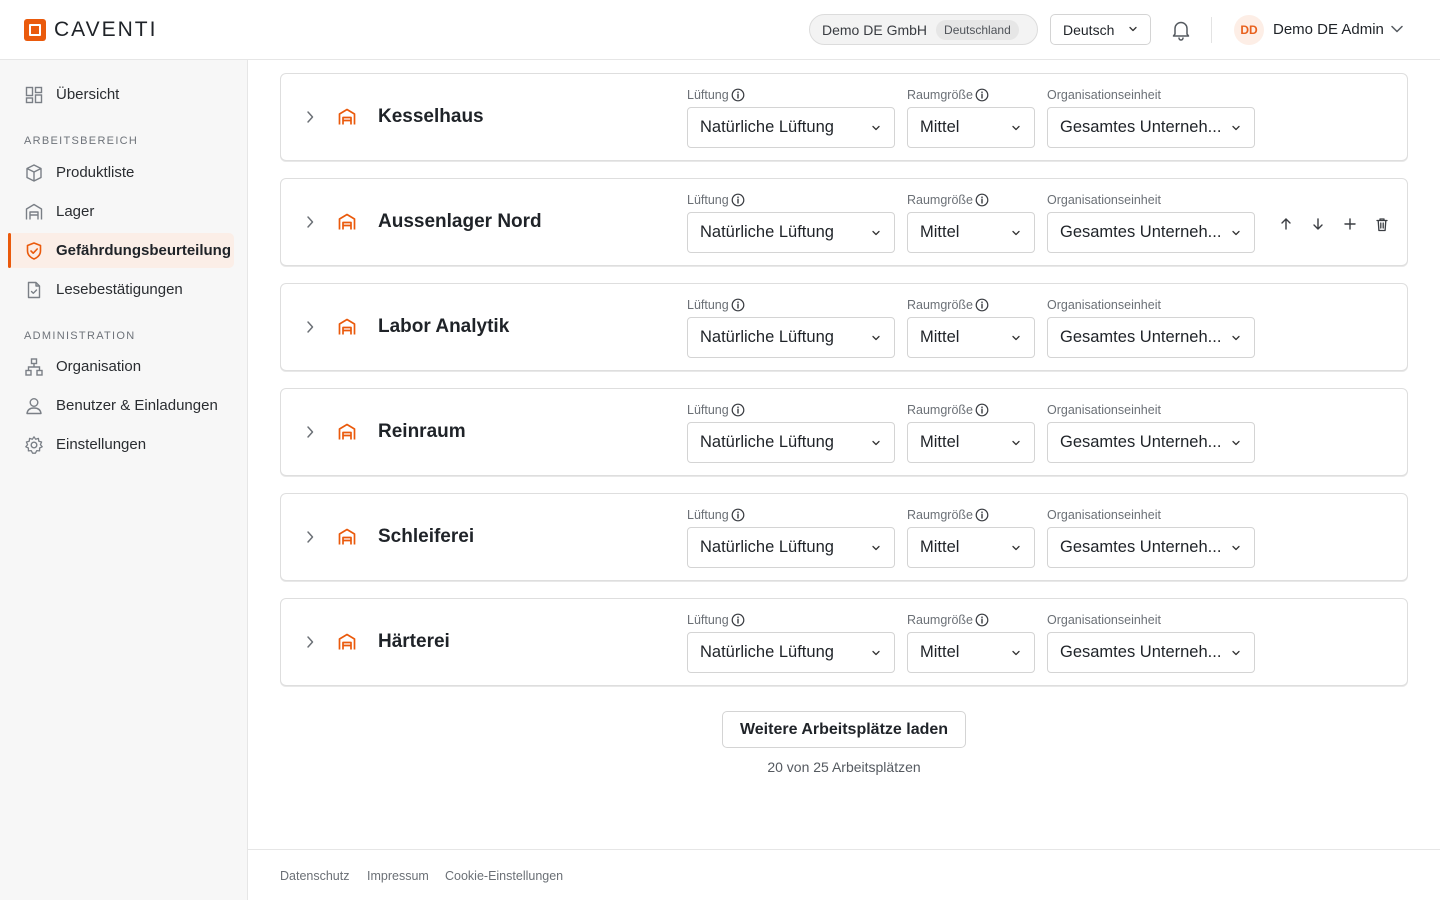 The height and width of the screenshot is (900, 1440). I want to click on sidebar-item-gefaehrdungsbeurteilung: Gefährdungsbeurteilung, so click(121, 250).